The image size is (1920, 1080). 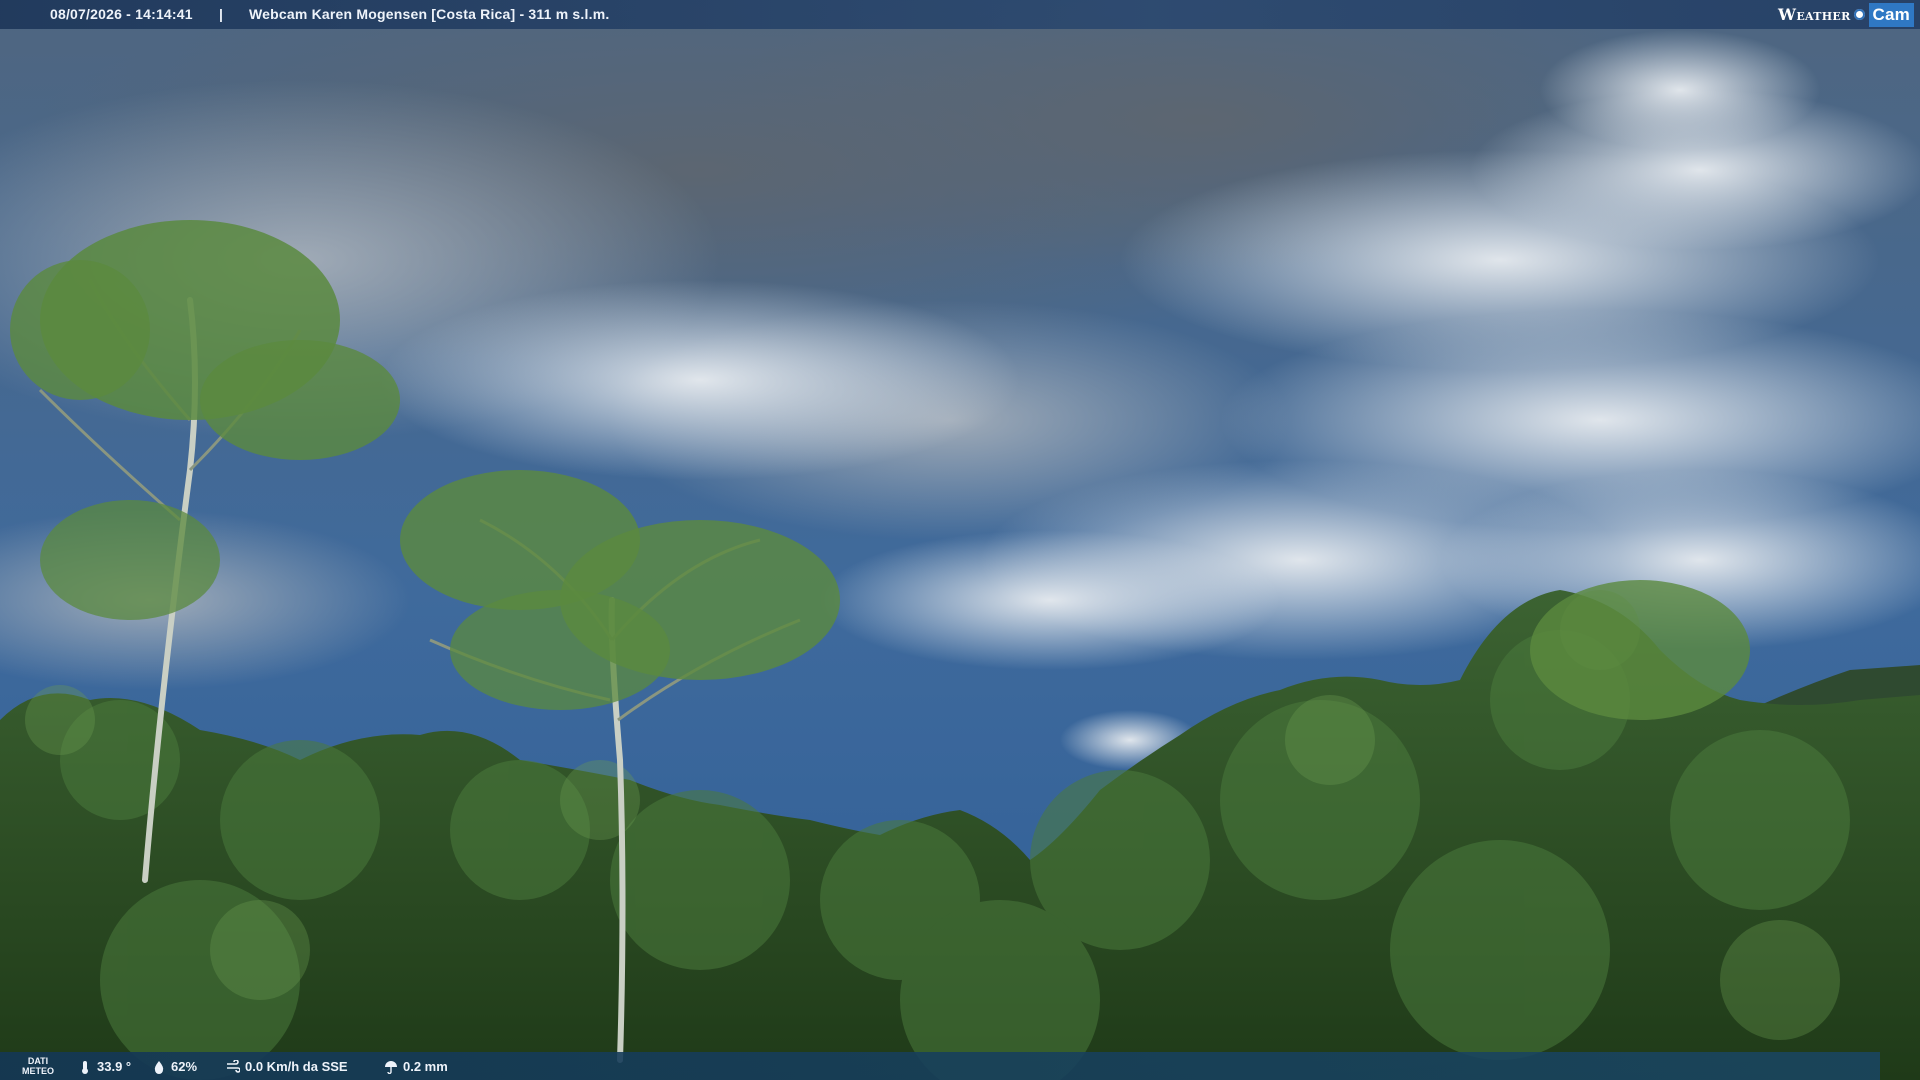 What do you see at coordinates (121, 14) in the screenshot?
I see `timestamp: 08/07/2026 - 14:14:41` at bounding box center [121, 14].